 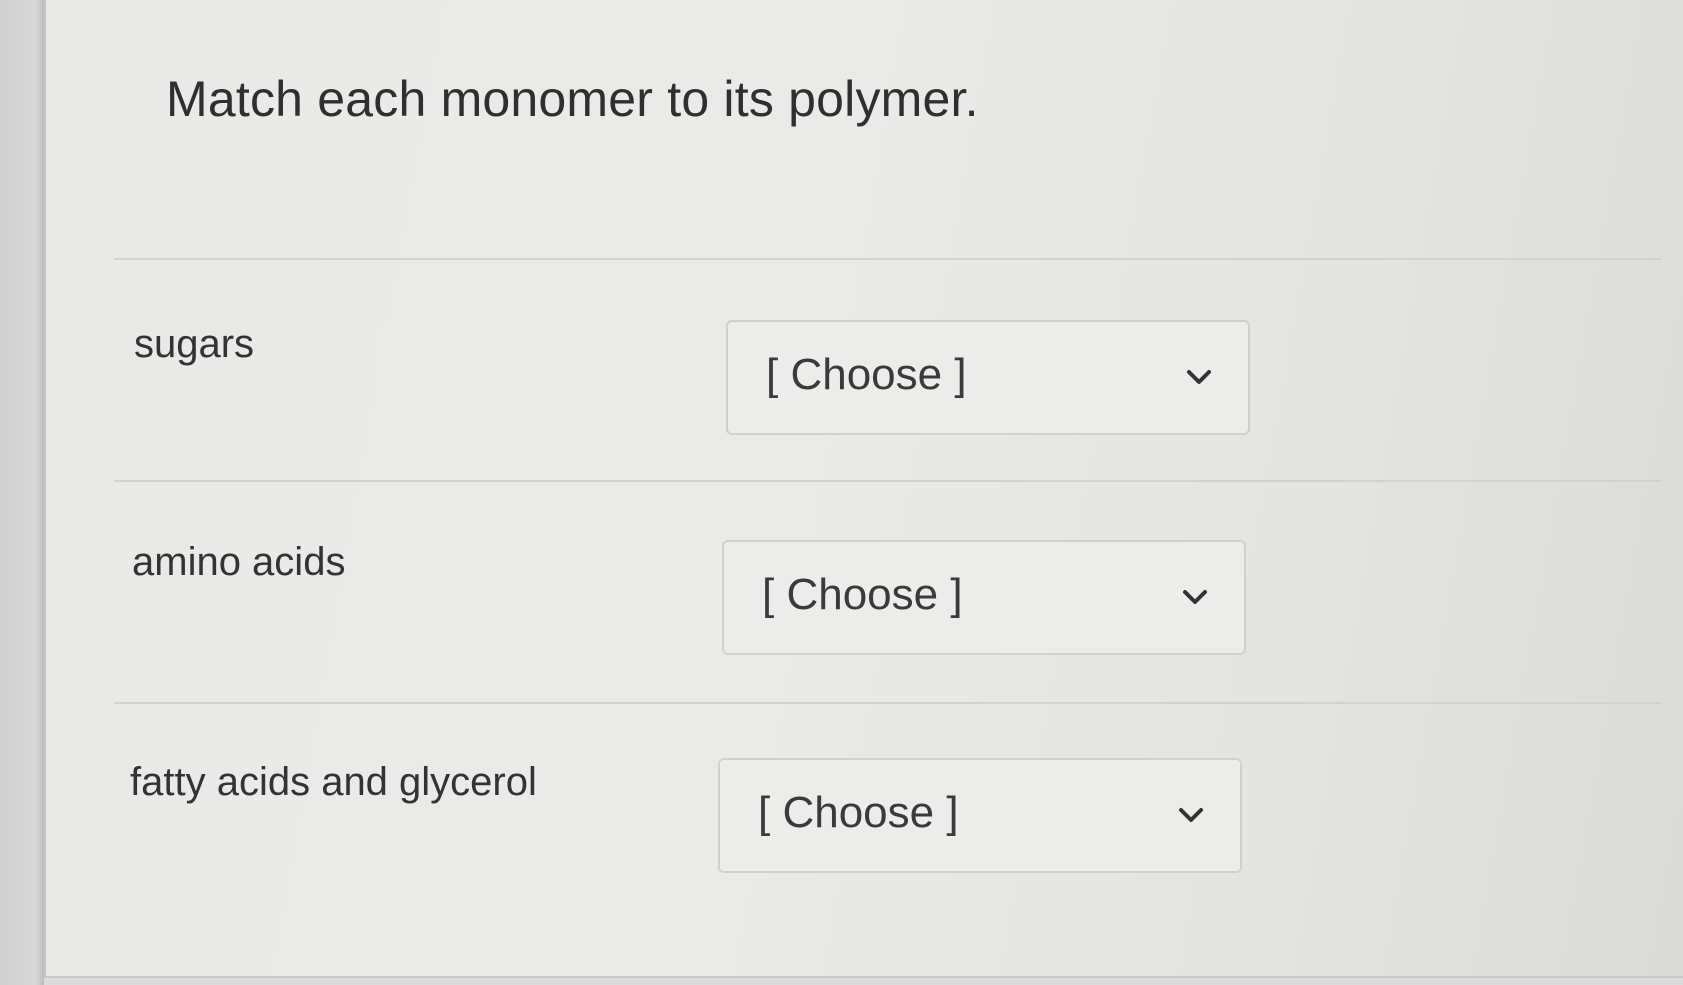 I want to click on monomer-label-fatty-acids-and-glycerol: fatty acids and glycerol, so click(x=333, y=782).